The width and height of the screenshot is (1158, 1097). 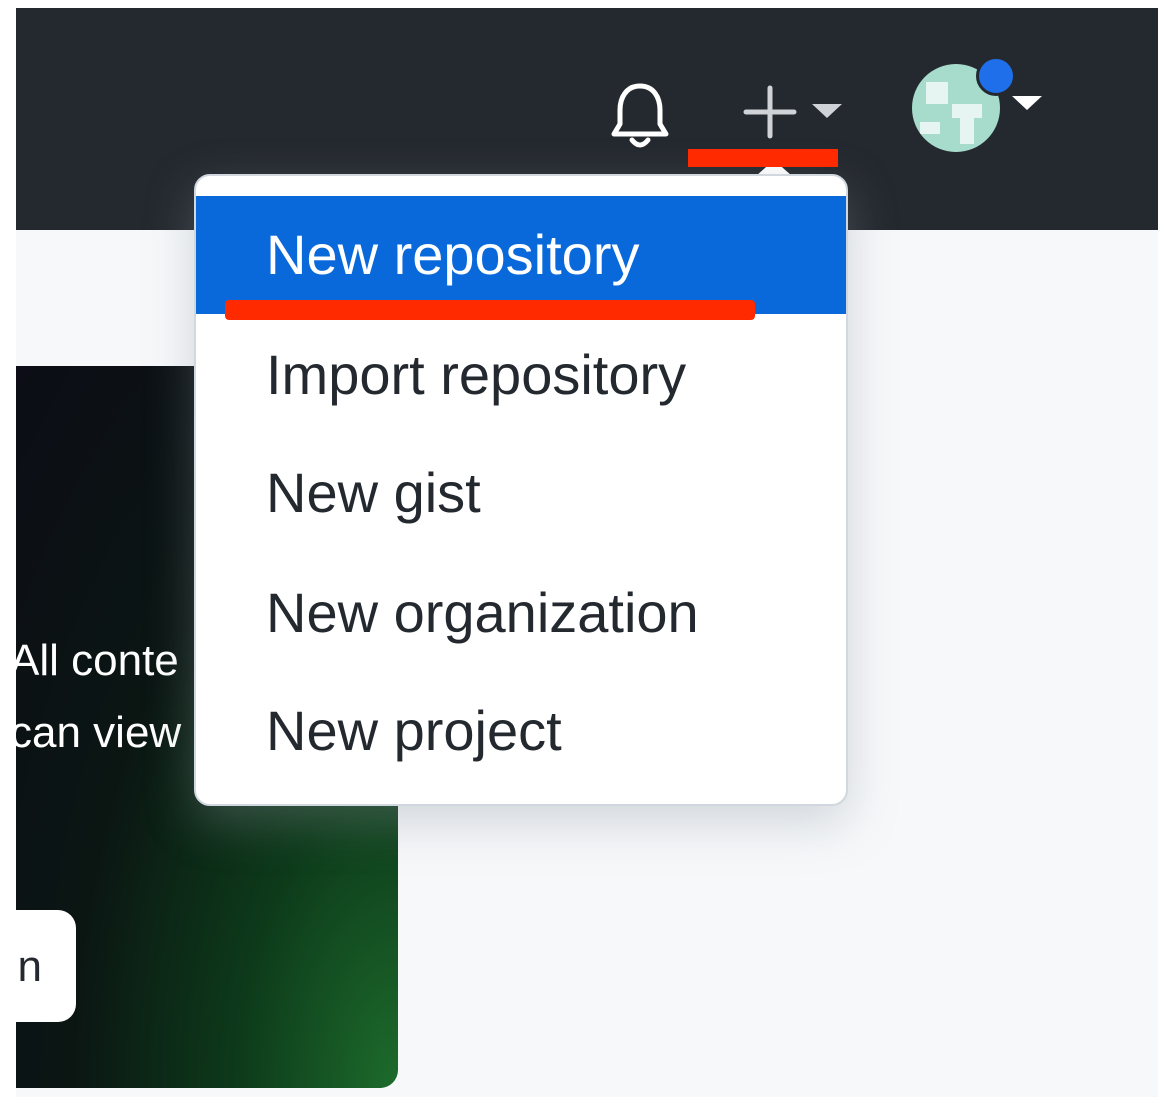 What do you see at coordinates (46, 966) in the screenshot?
I see `promo-button: n` at bounding box center [46, 966].